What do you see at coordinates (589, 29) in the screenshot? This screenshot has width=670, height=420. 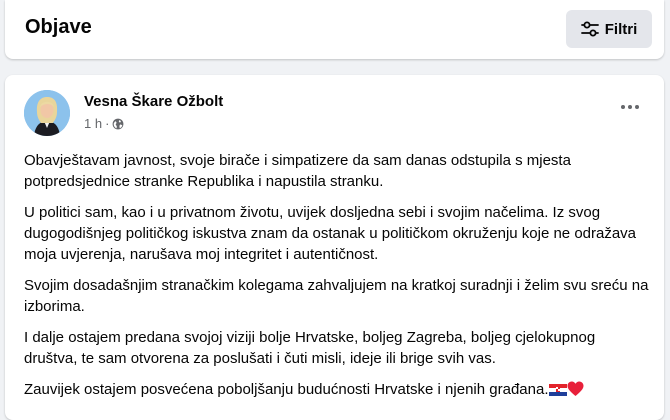 I see `sliders-icon` at bounding box center [589, 29].